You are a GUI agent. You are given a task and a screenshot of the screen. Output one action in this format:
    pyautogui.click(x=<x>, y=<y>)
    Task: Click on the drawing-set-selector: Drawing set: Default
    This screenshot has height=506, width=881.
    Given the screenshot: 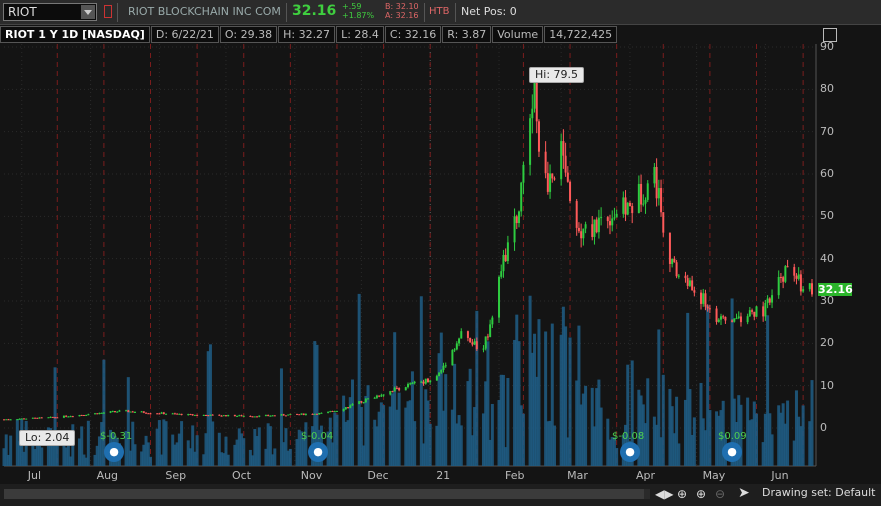 What is the action you would take?
    pyautogui.click(x=818, y=492)
    